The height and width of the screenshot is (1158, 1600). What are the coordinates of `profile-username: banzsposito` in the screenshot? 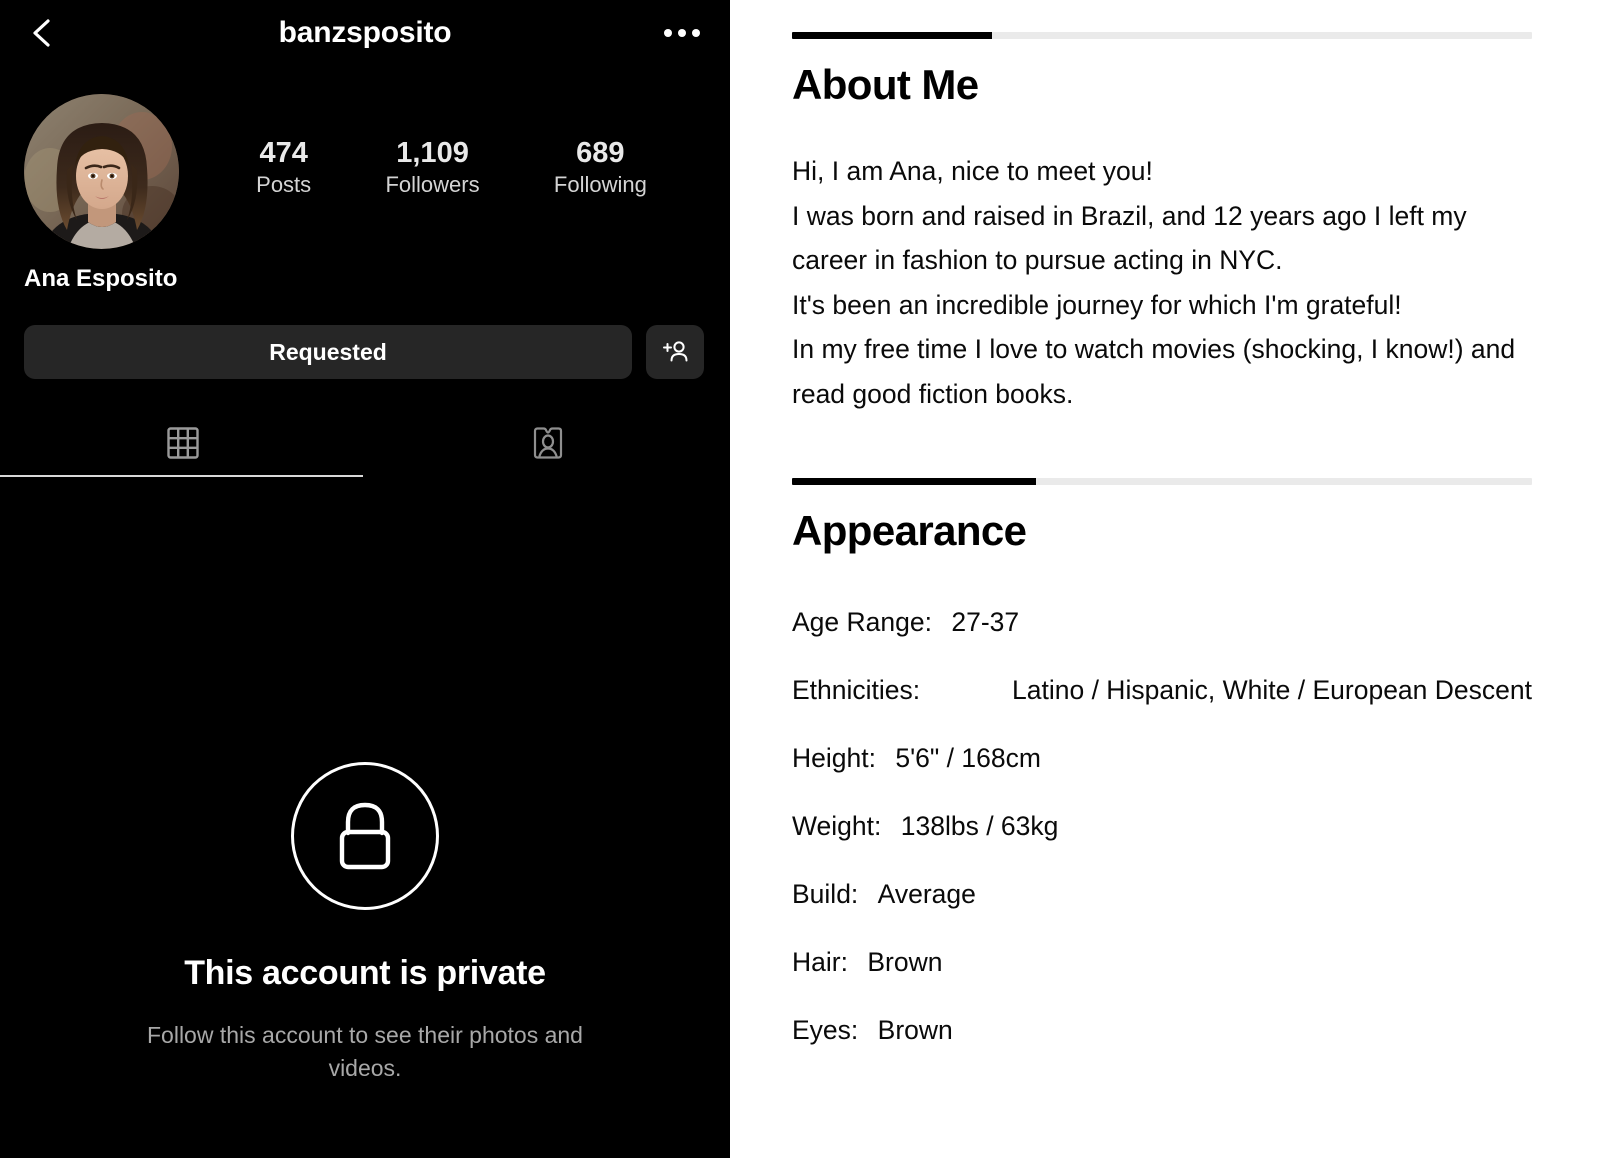 It's located at (365, 32).